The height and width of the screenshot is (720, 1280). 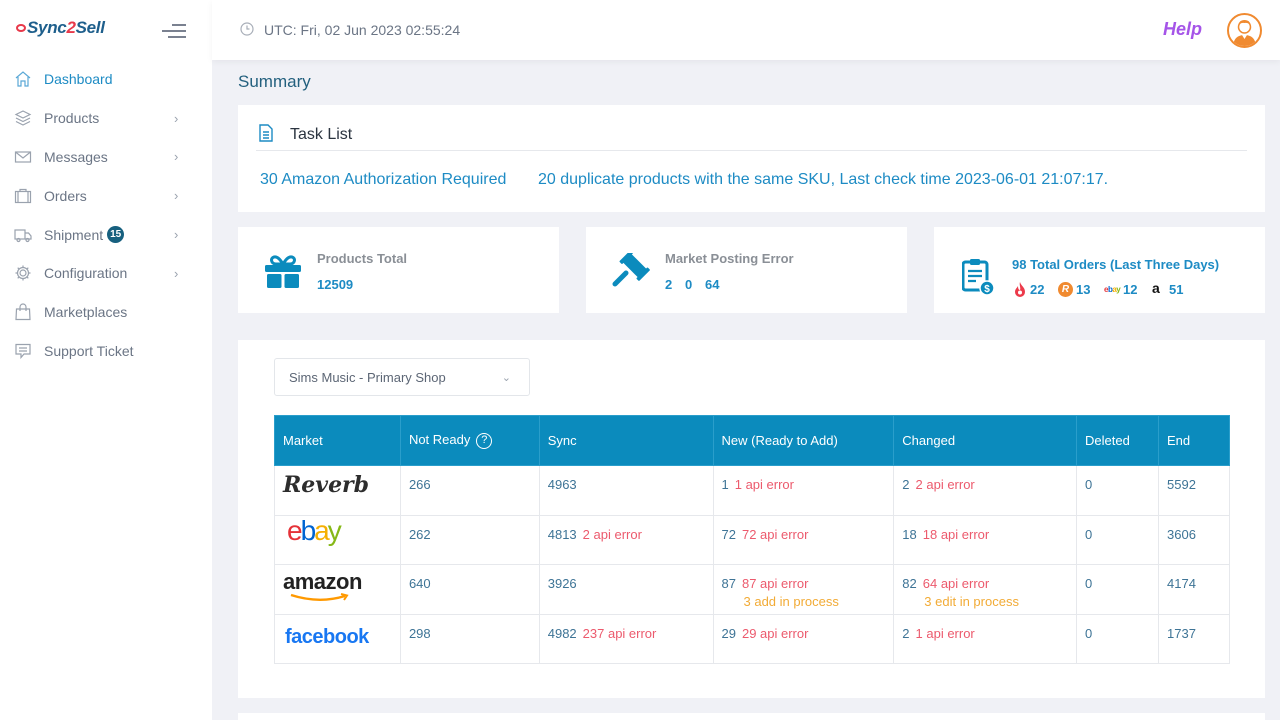 I want to click on col-changed: Changed, so click(x=985, y=440).